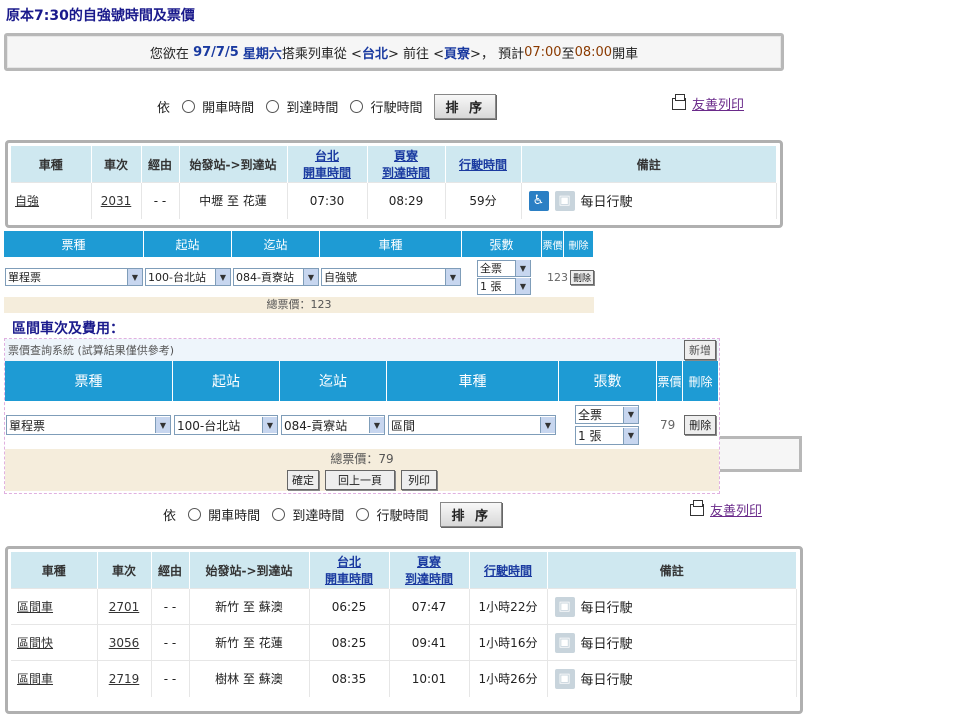  What do you see at coordinates (160, 164) in the screenshot?
I see `col-via: 經由` at bounding box center [160, 164].